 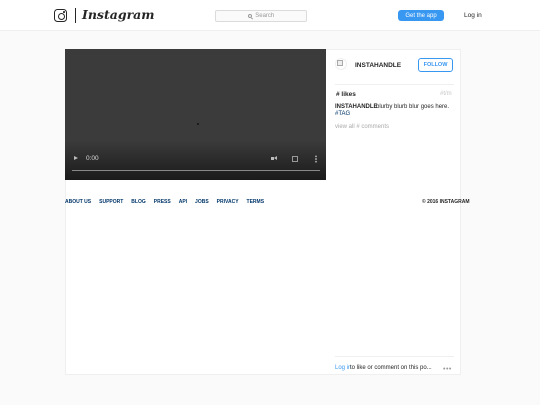 I want to click on view-all-comments-link: view all # comments, so click(x=362, y=127).